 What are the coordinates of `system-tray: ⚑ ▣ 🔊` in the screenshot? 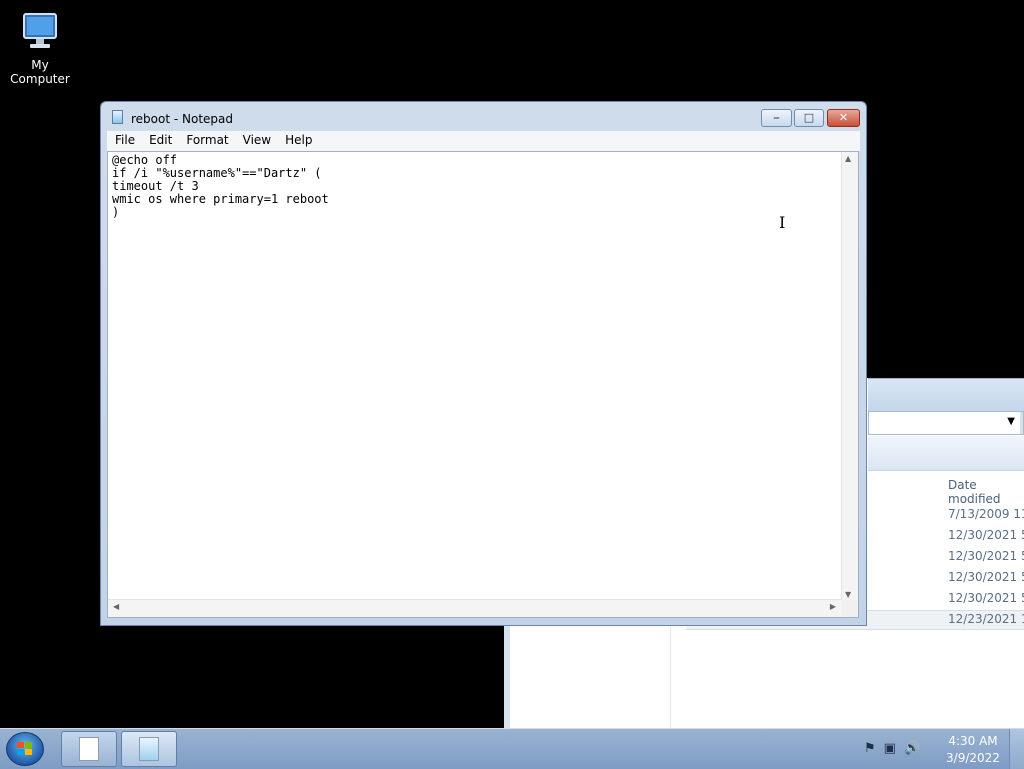 It's located at (896, 748).